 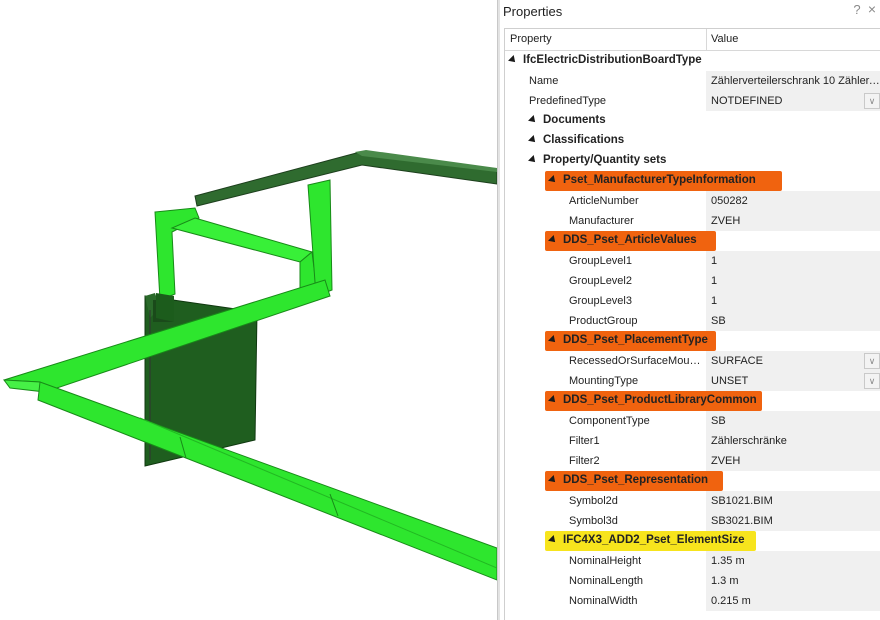 What do you see at coordinates (692, 101) in the screenshot?
I see `property-row: PredefinedType NOTDEFINED ∨` at bounding box center [692, 101].